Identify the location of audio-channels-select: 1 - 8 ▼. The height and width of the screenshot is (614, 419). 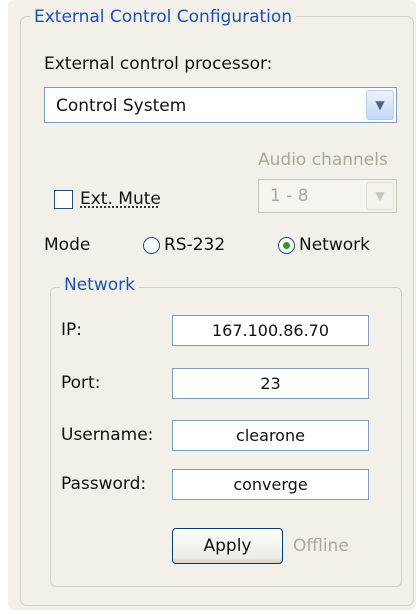
(327, 196).